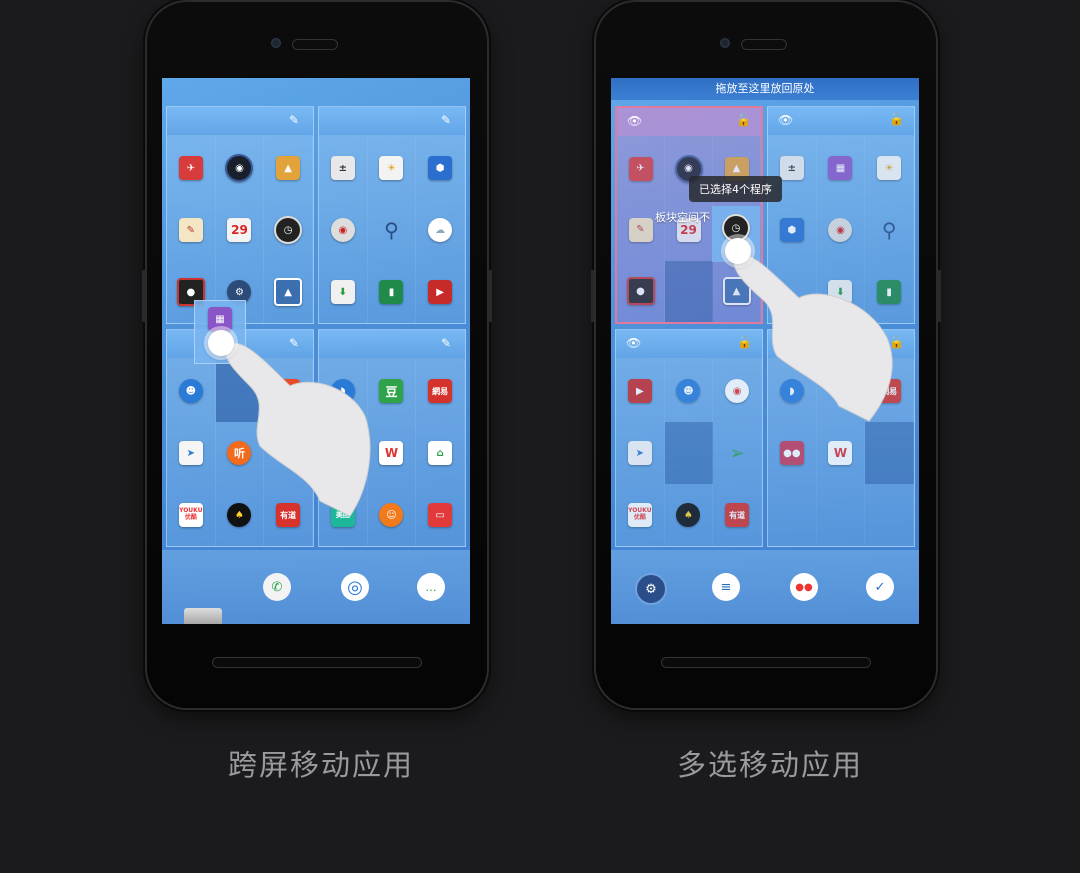  What do you see at coordinates (682, 217) in the screenshot?
I see `panel-space-hint: 板块空间不` at bounding box center [682, 217].